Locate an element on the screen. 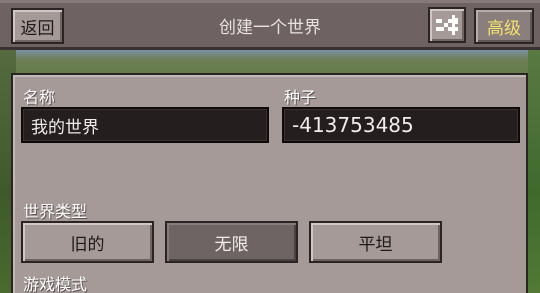  world-type-label: 世界类型 is located at coordinates (55, 211).